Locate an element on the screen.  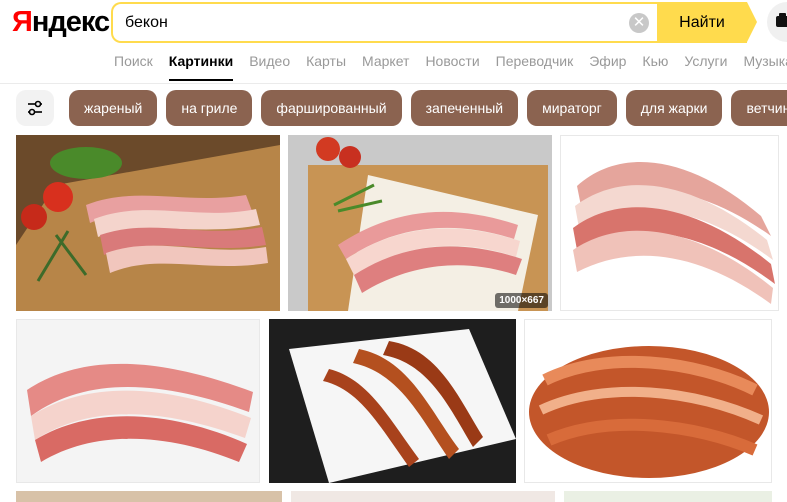
tab-market: Маркет is located at coordinates (385, 67).